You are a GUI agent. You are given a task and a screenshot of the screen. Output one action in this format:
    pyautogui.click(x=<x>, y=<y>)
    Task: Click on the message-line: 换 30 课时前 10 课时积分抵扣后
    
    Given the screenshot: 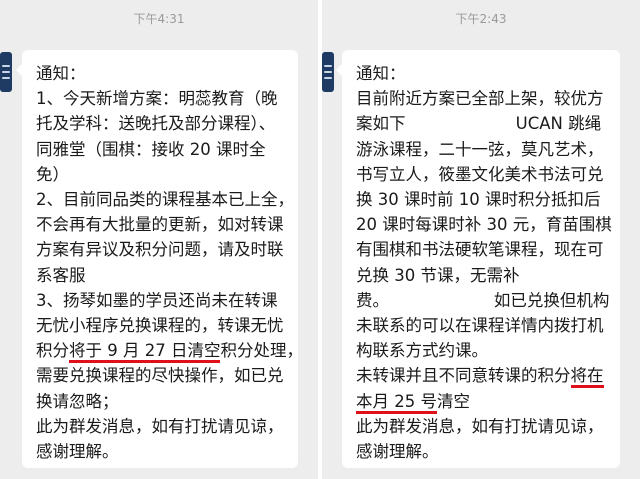 What is the action you would take?
    pyautogui.click(x=478, y=200)
    